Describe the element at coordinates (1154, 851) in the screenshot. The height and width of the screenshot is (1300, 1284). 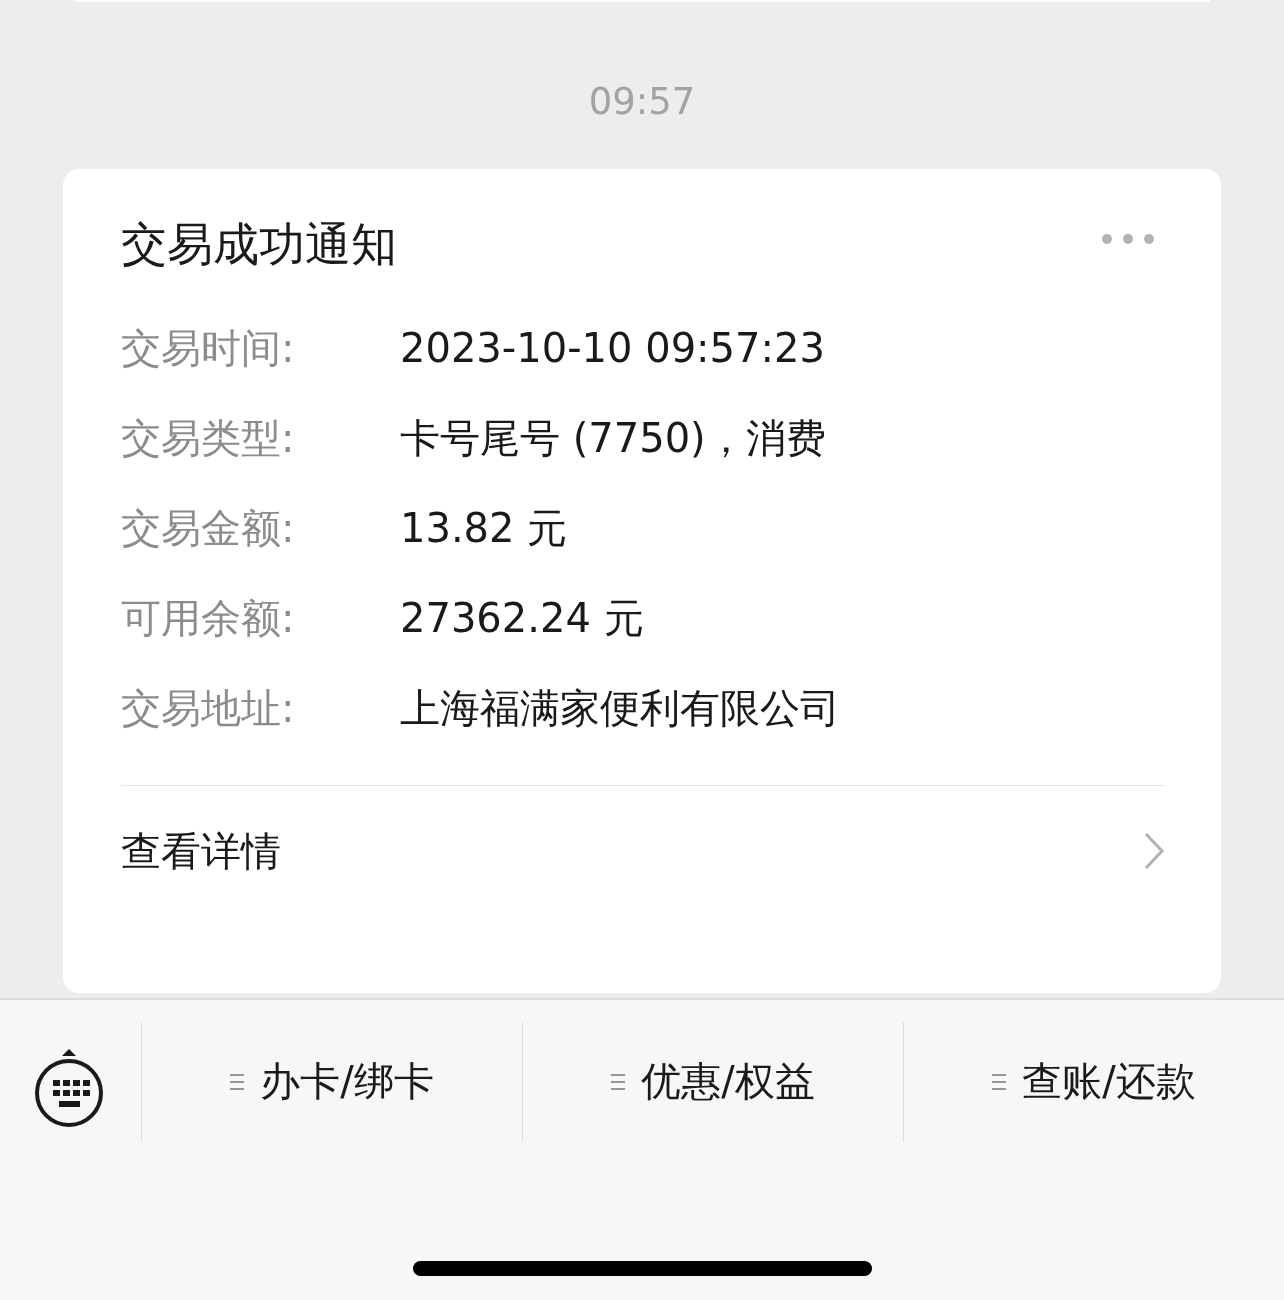
I see `chevron-right-icon` at that location.